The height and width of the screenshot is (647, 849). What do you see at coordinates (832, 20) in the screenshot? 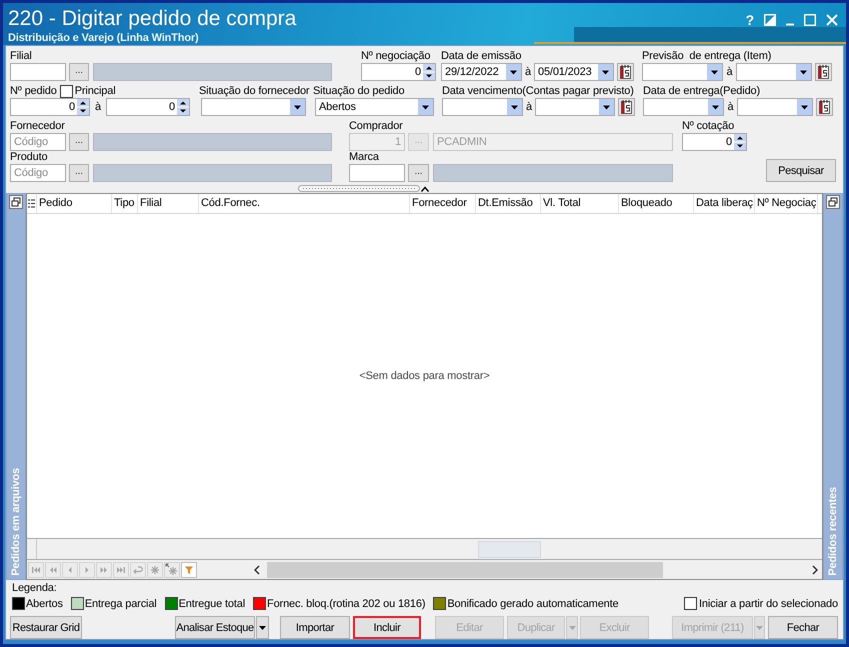
I see `close-icon` at bounding box center [832, 20].